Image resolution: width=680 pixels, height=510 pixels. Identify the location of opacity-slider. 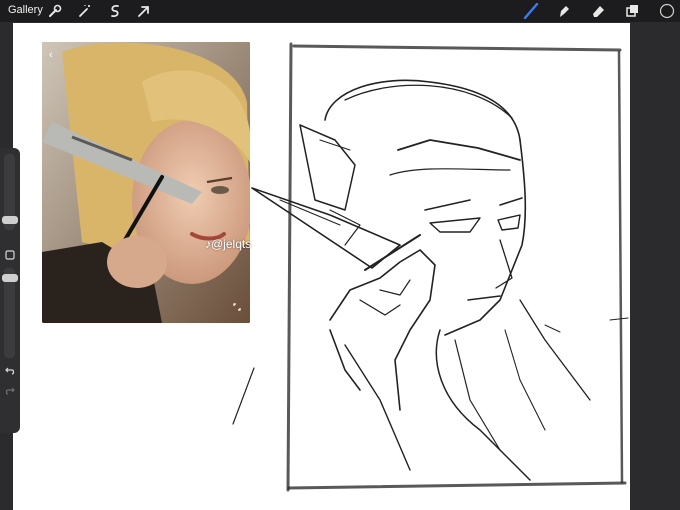
(10, 313).